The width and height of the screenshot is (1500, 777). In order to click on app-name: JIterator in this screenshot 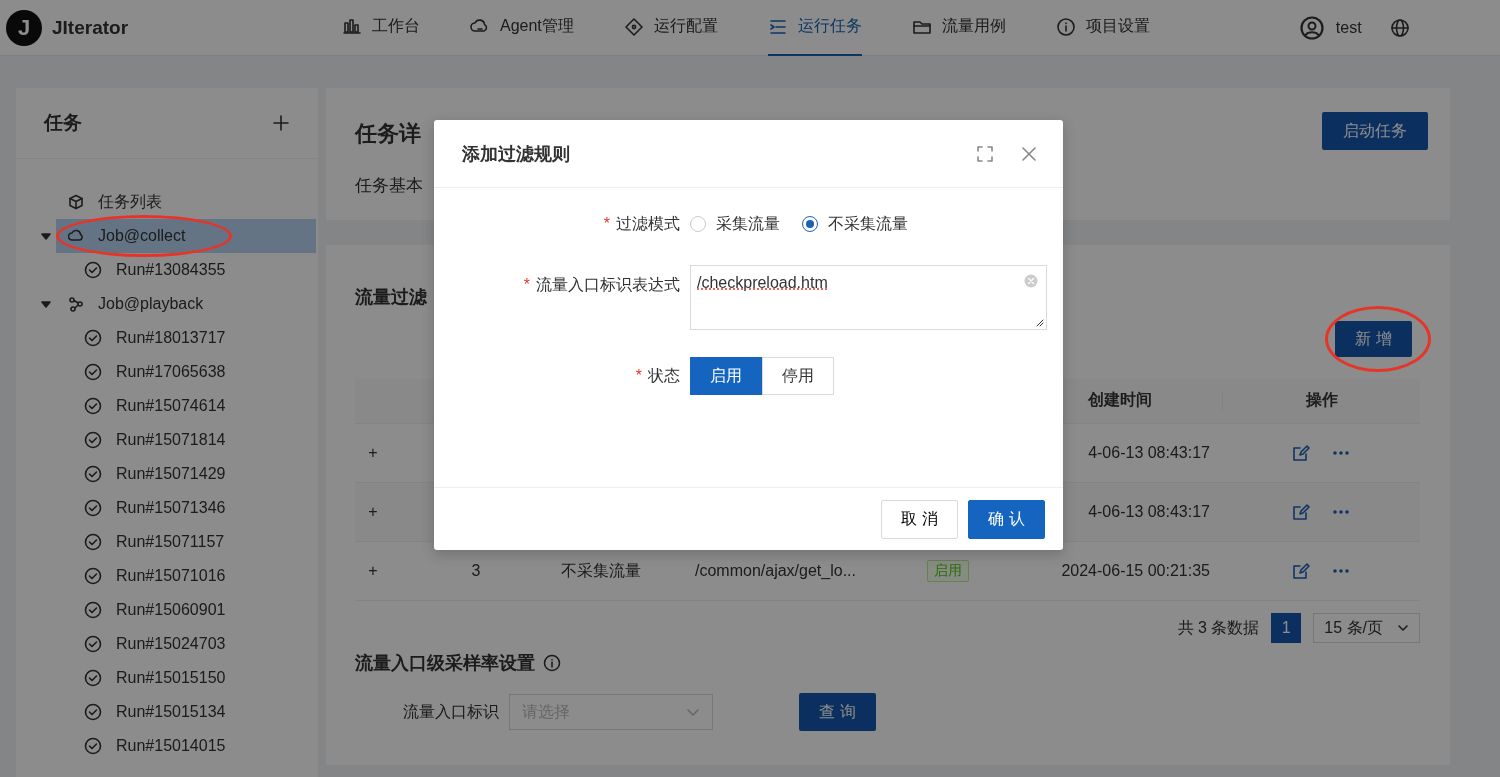, I will do `click(91, 27)`.